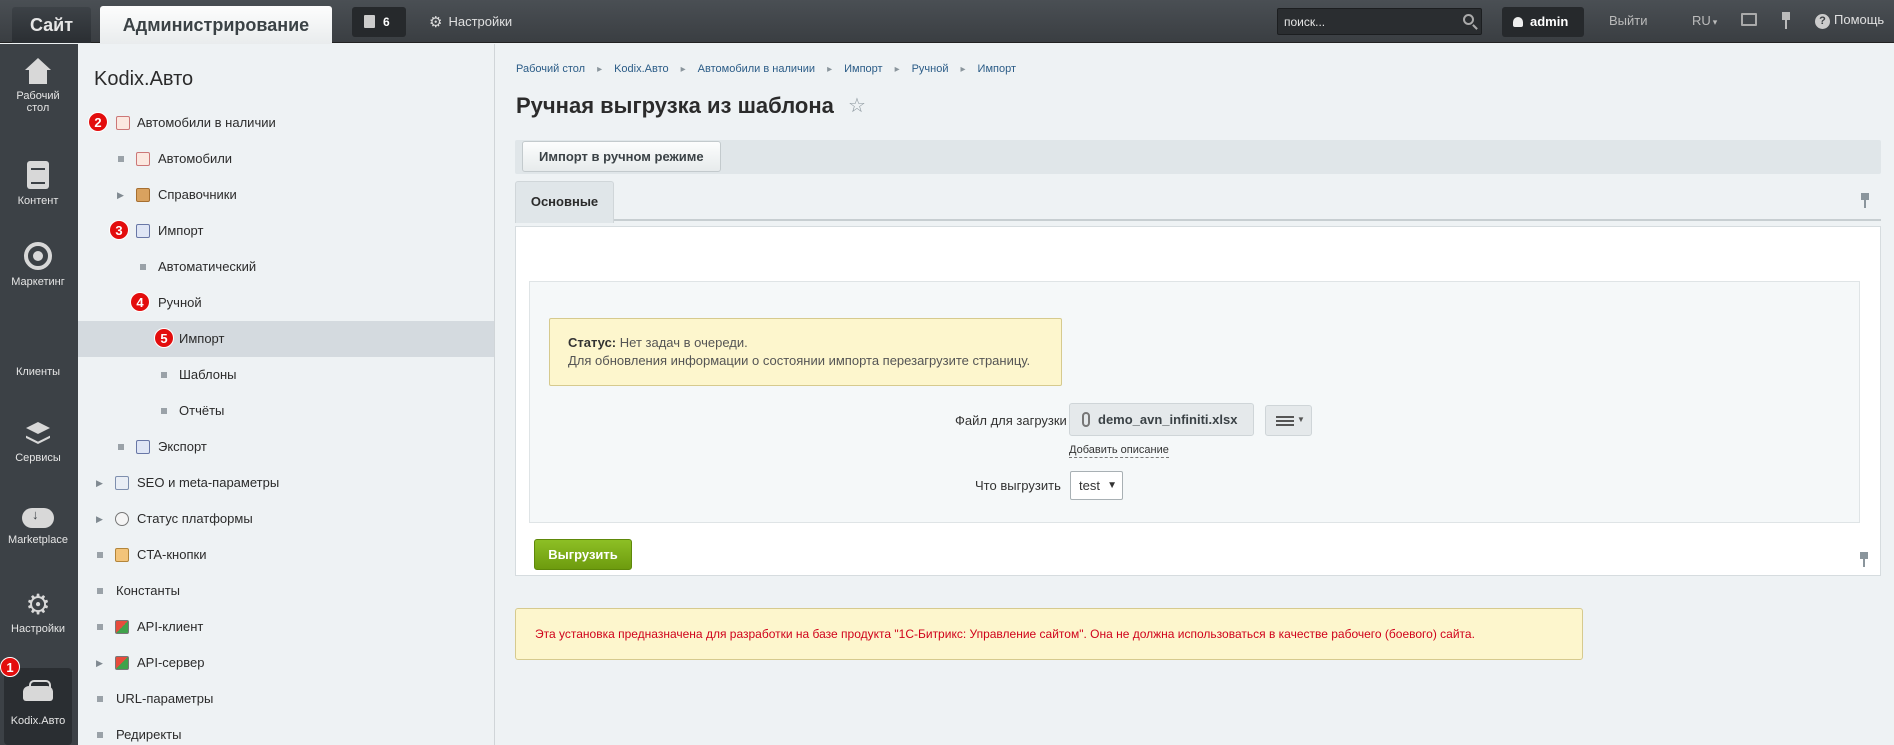  Describe the element at coordinates (286, 159) in the screenshot. I see `menu-item-cars: Автомобили` at that location.